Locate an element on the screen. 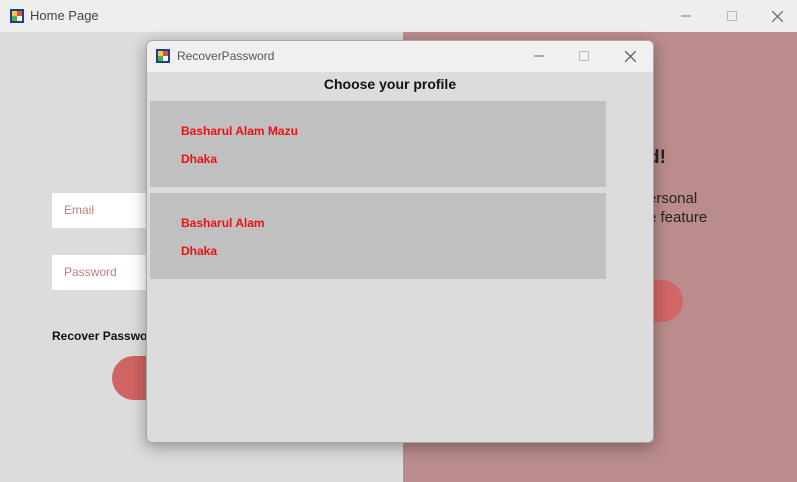 The width and height of the screenshot is (797, 482). dialog-minimize-button is located at coordinates (539, 56).